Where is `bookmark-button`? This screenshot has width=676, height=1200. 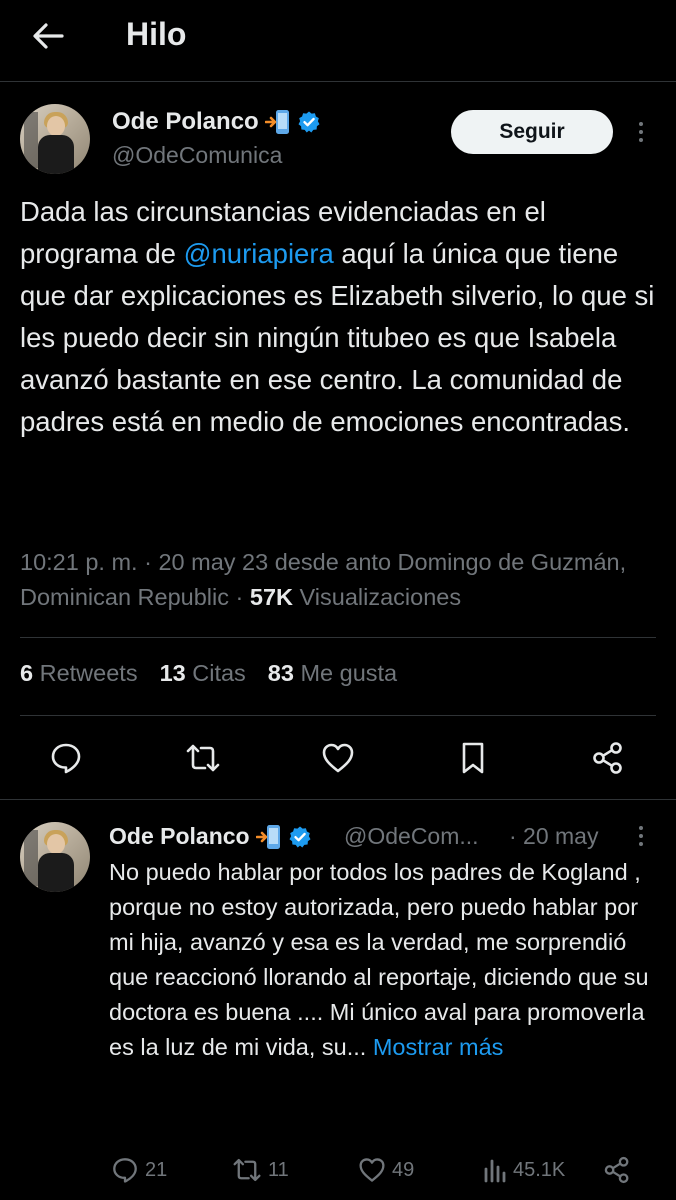
bookmark-button is located at coordinates (473, 758).